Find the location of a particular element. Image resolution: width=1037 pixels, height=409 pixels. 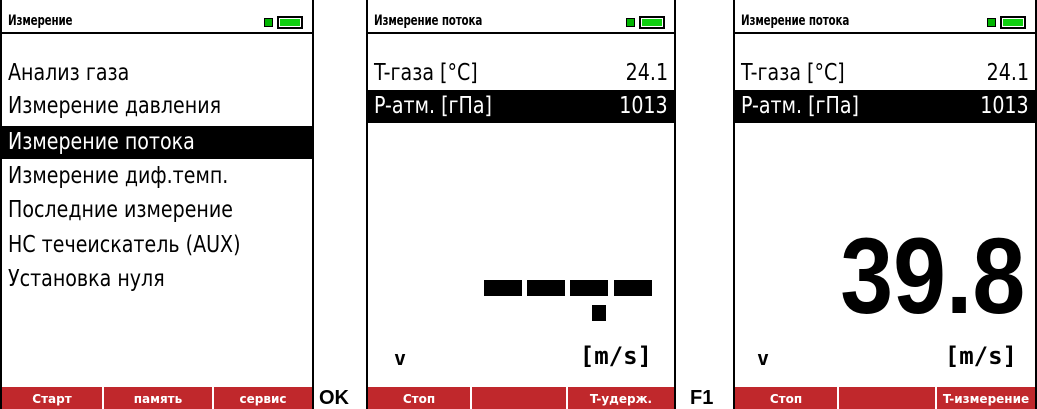

title-bar: Измерение is located at coordinates (157, 23).